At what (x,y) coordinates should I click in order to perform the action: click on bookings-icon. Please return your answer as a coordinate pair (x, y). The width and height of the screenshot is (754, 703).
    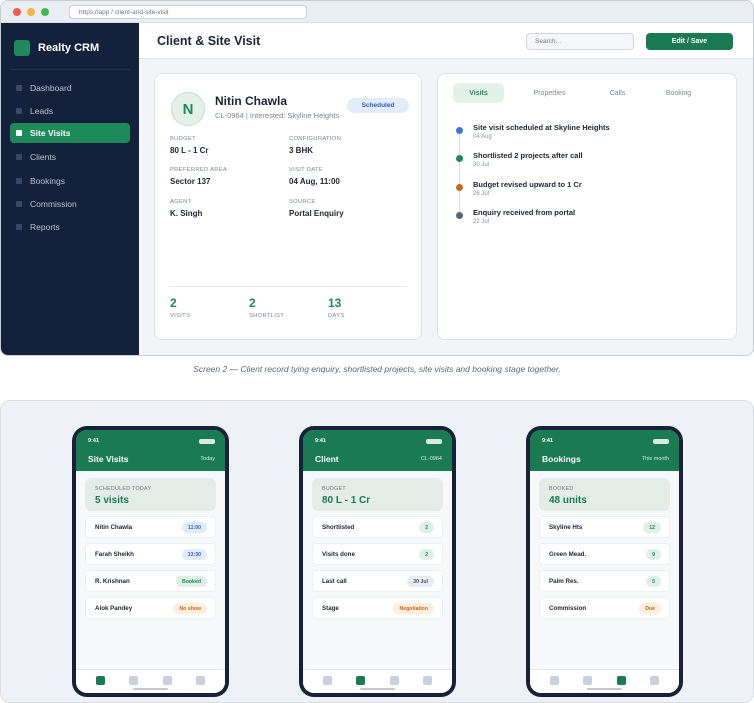
    Looking at the image, I should click on (19, 181).